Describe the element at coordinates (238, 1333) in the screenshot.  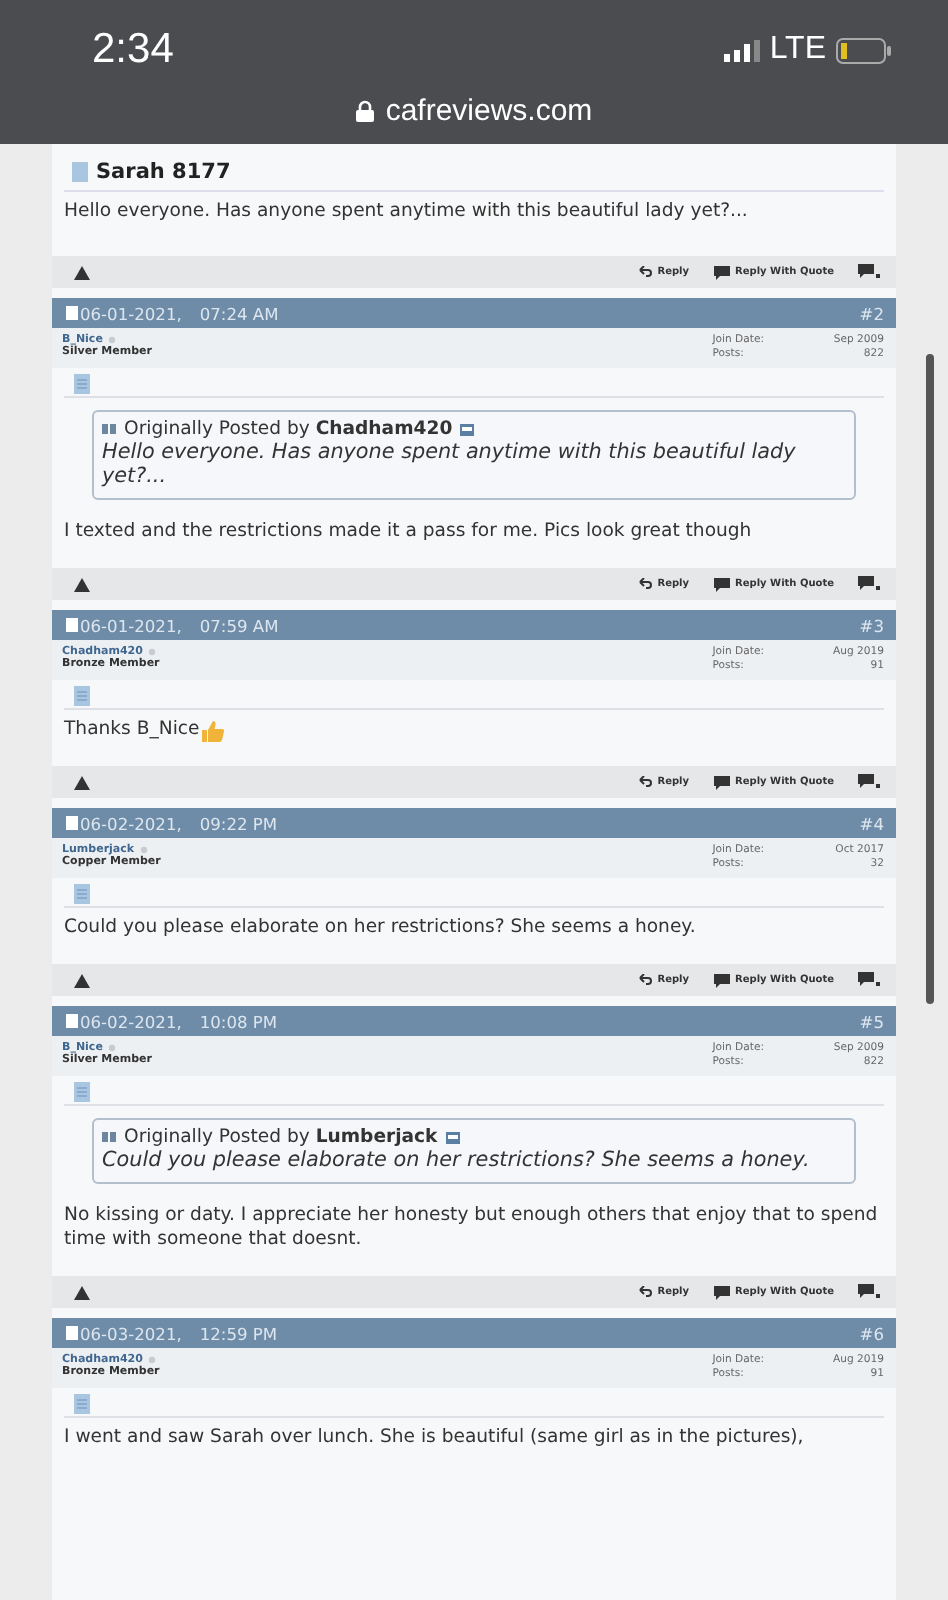
I see `post-time: 12:59 PM` at that location.